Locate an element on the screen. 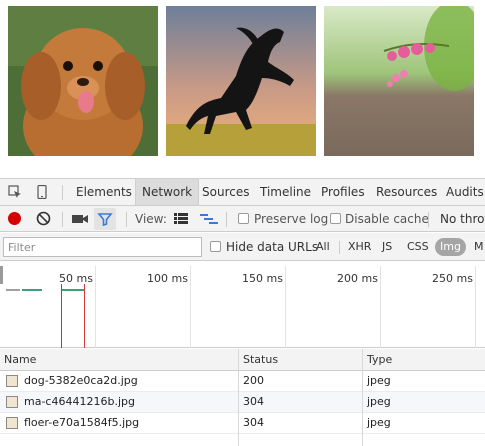 The height and width of the screenshot is (446, 485). load-event-line is located at coordinates (84, 316).